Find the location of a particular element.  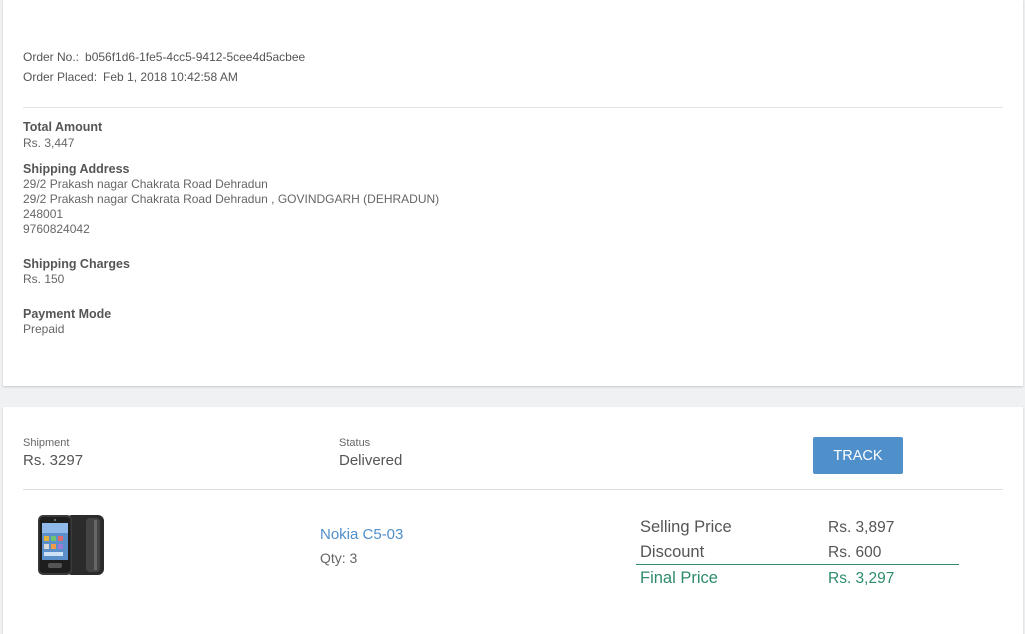

total-amount-title: Total Amount is located at coordinates (63, 127).